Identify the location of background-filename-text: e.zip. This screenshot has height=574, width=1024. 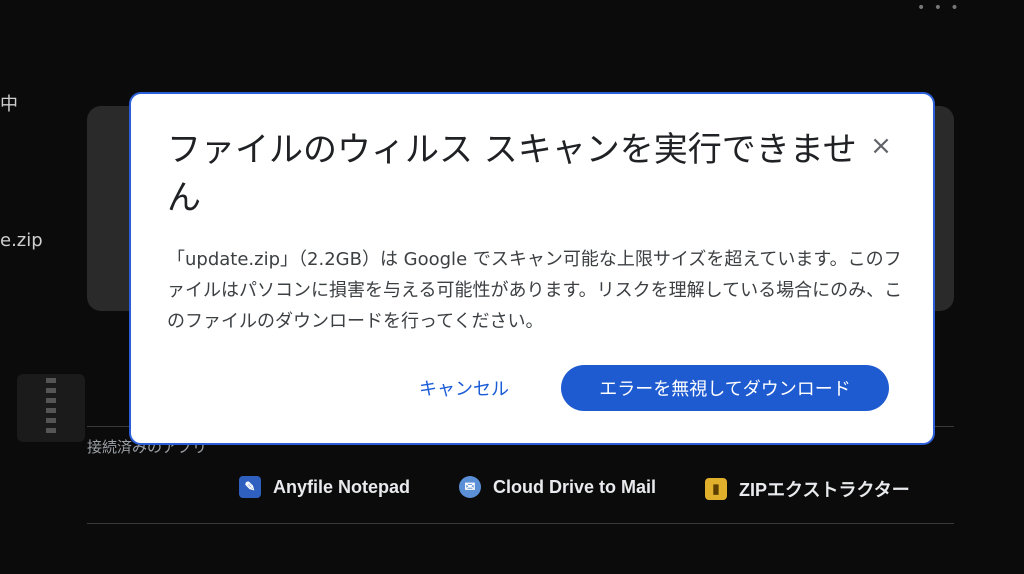
(21, 240).